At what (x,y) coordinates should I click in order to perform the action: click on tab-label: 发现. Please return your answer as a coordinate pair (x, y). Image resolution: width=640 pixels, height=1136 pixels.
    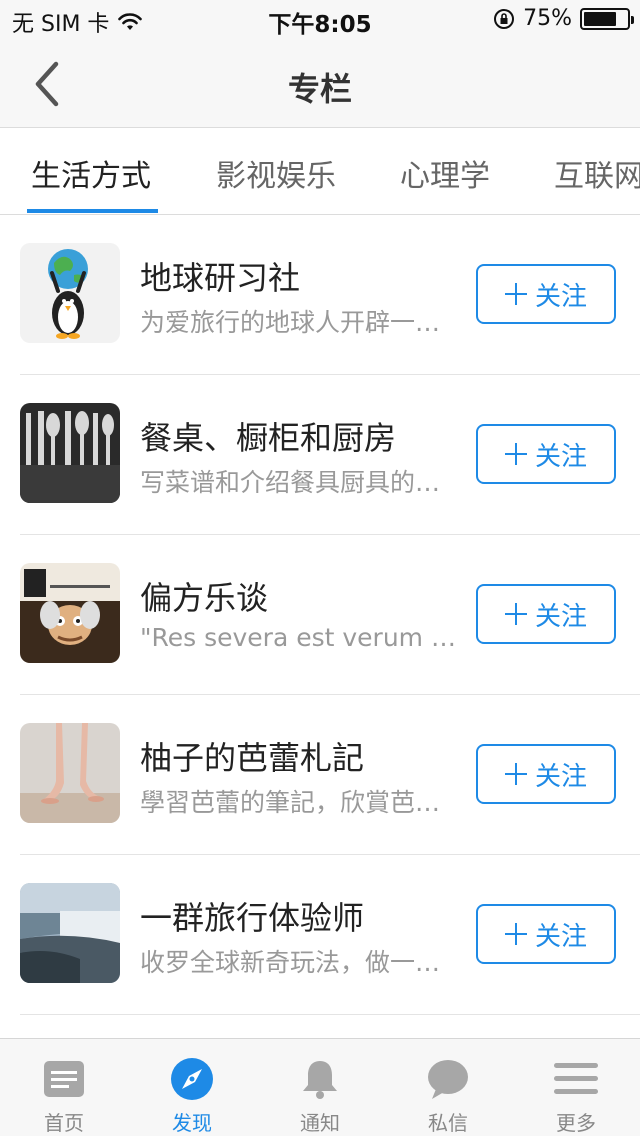
    Looking at the image, I should click on (192, 1123).